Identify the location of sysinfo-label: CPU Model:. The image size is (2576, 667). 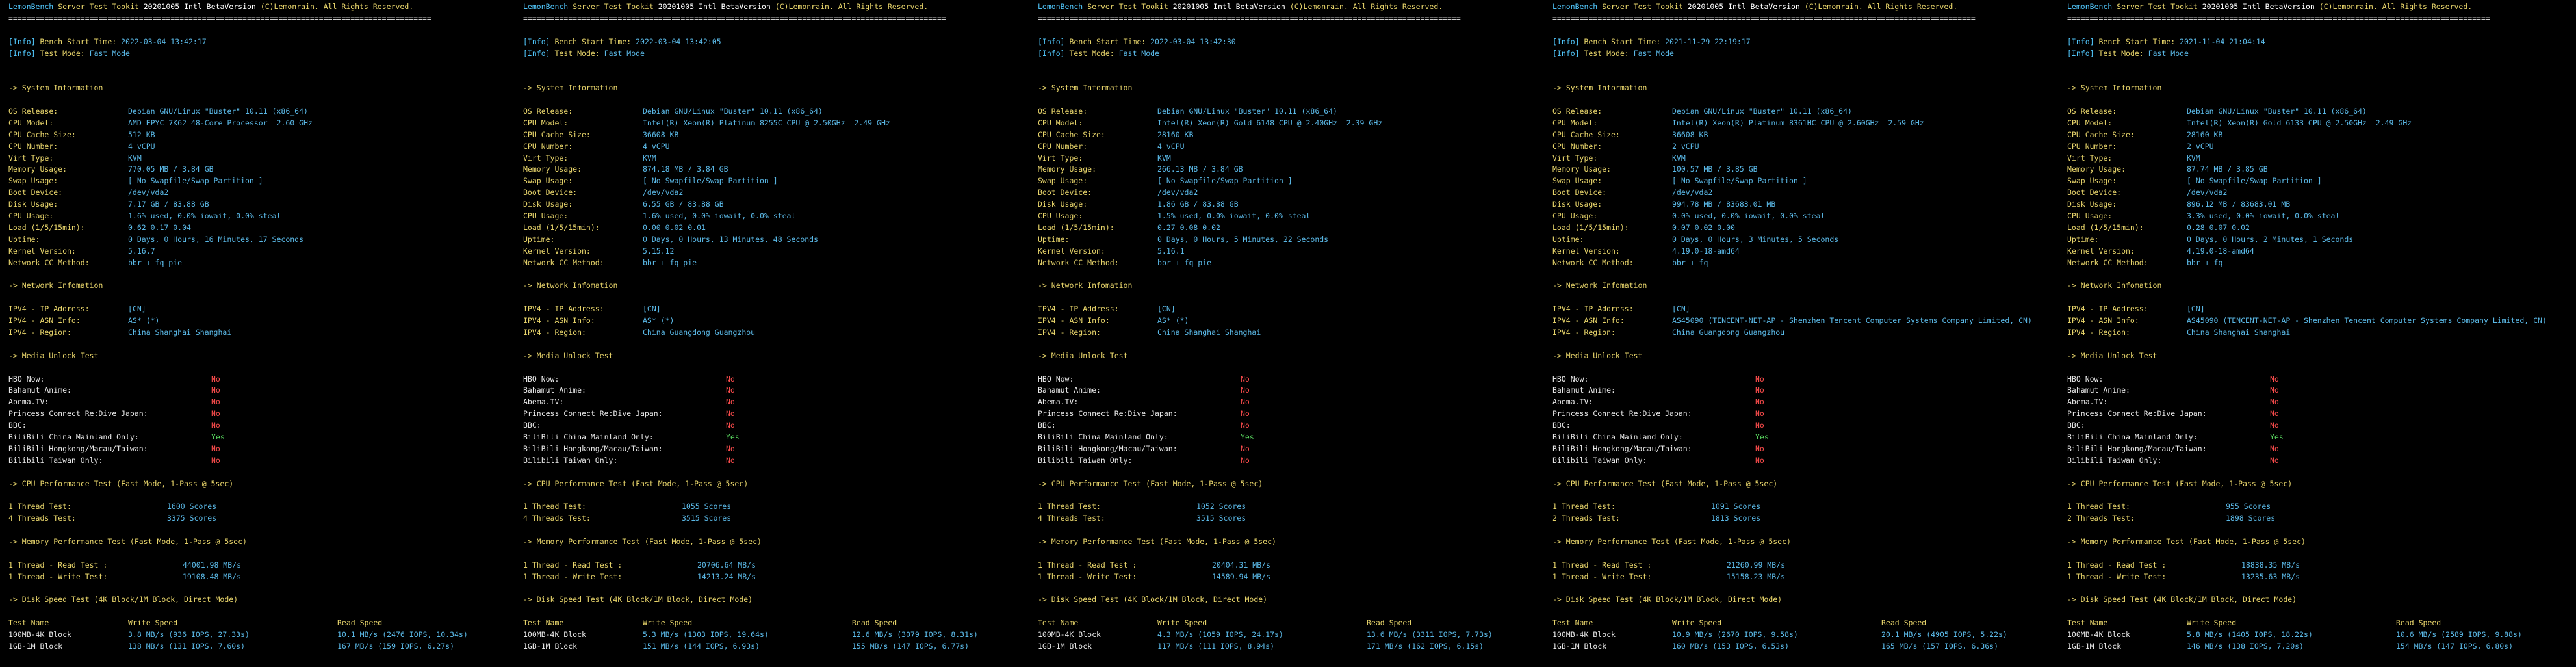
(2090, 122).